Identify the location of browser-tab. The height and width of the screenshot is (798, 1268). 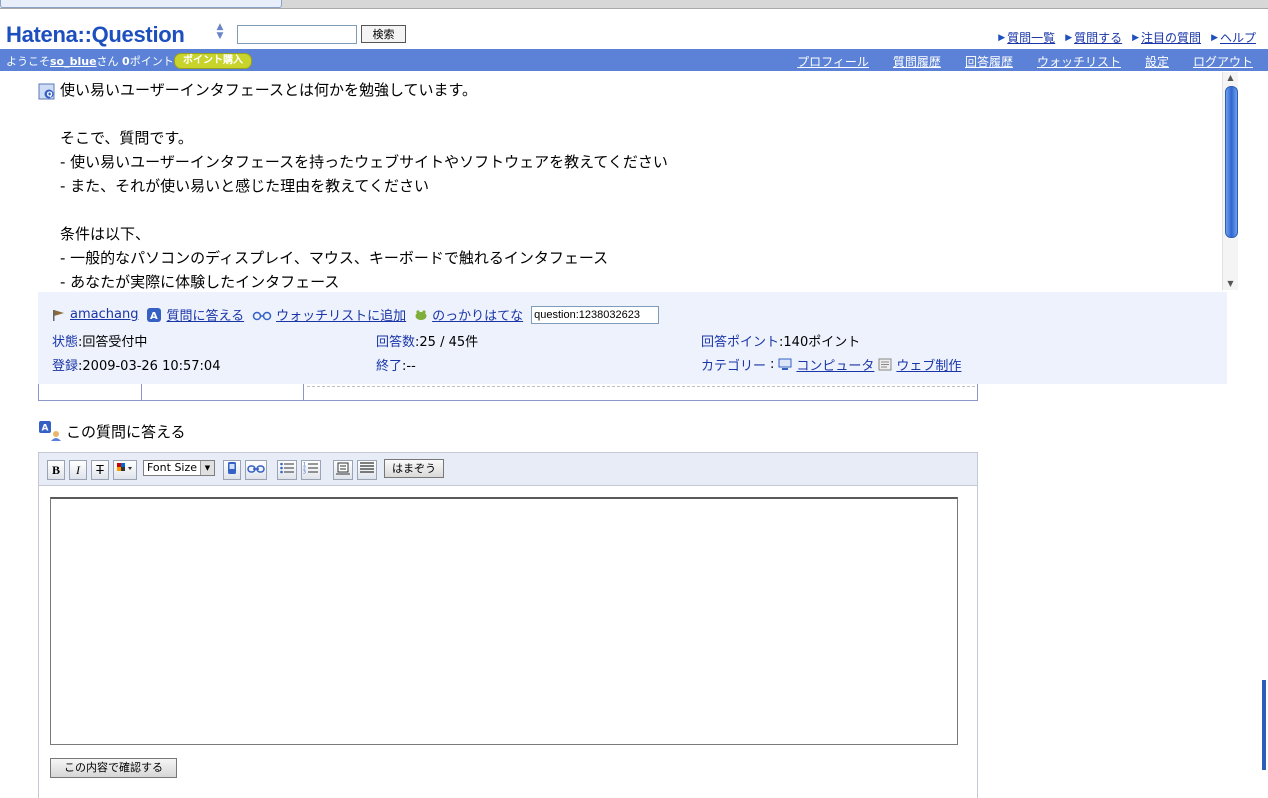
(141, 4).